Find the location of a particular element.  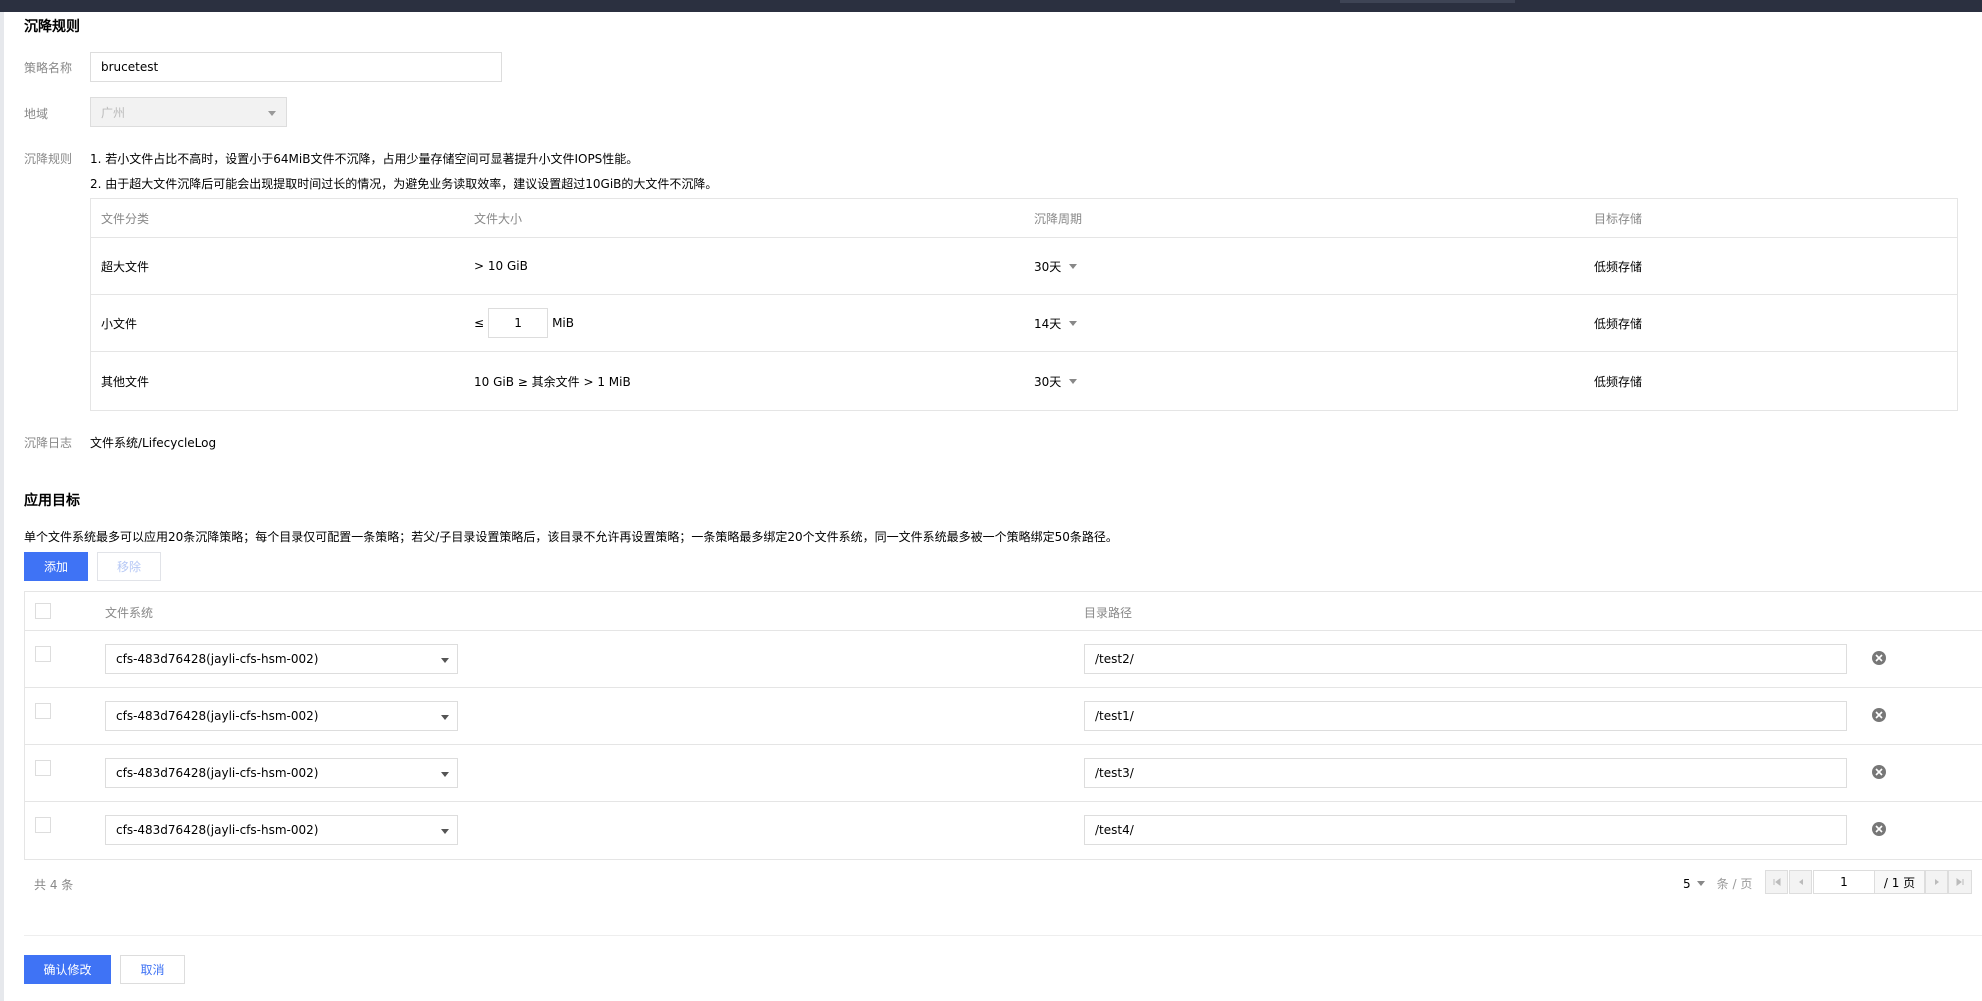

path-value: /test2/ is located at coordinates (1114, 659).